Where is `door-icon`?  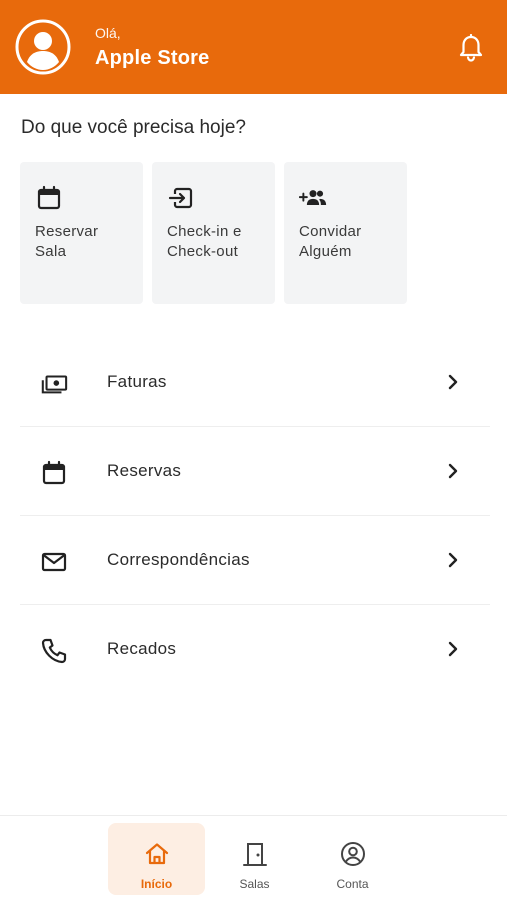 door-icon is located at coordinates (255, 854).